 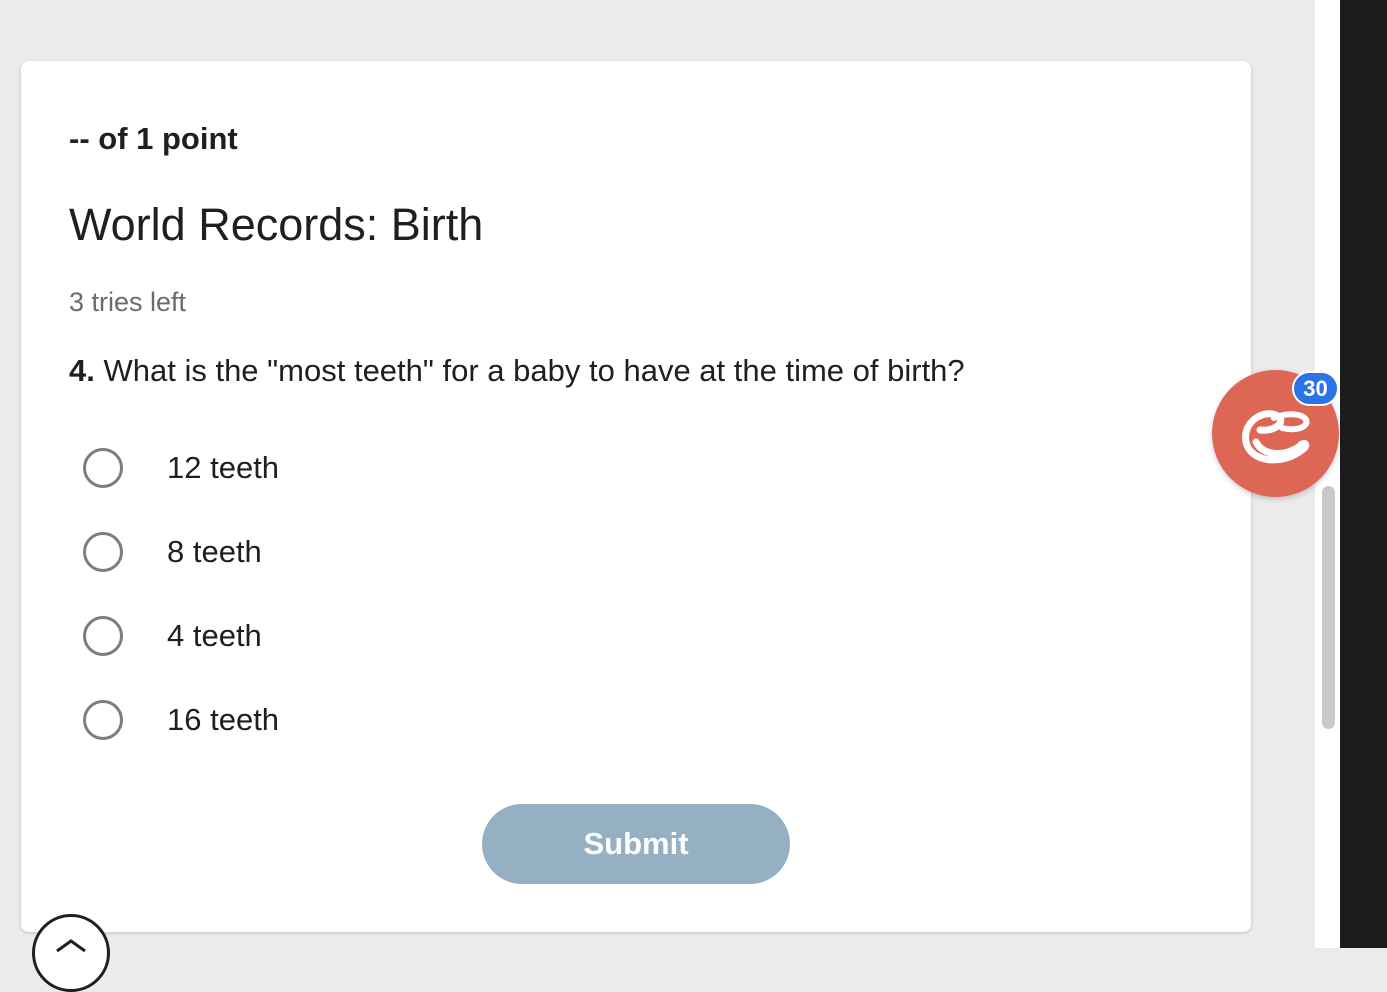 I want to click on notification-badge: 30, so click(x=1315, y=388).